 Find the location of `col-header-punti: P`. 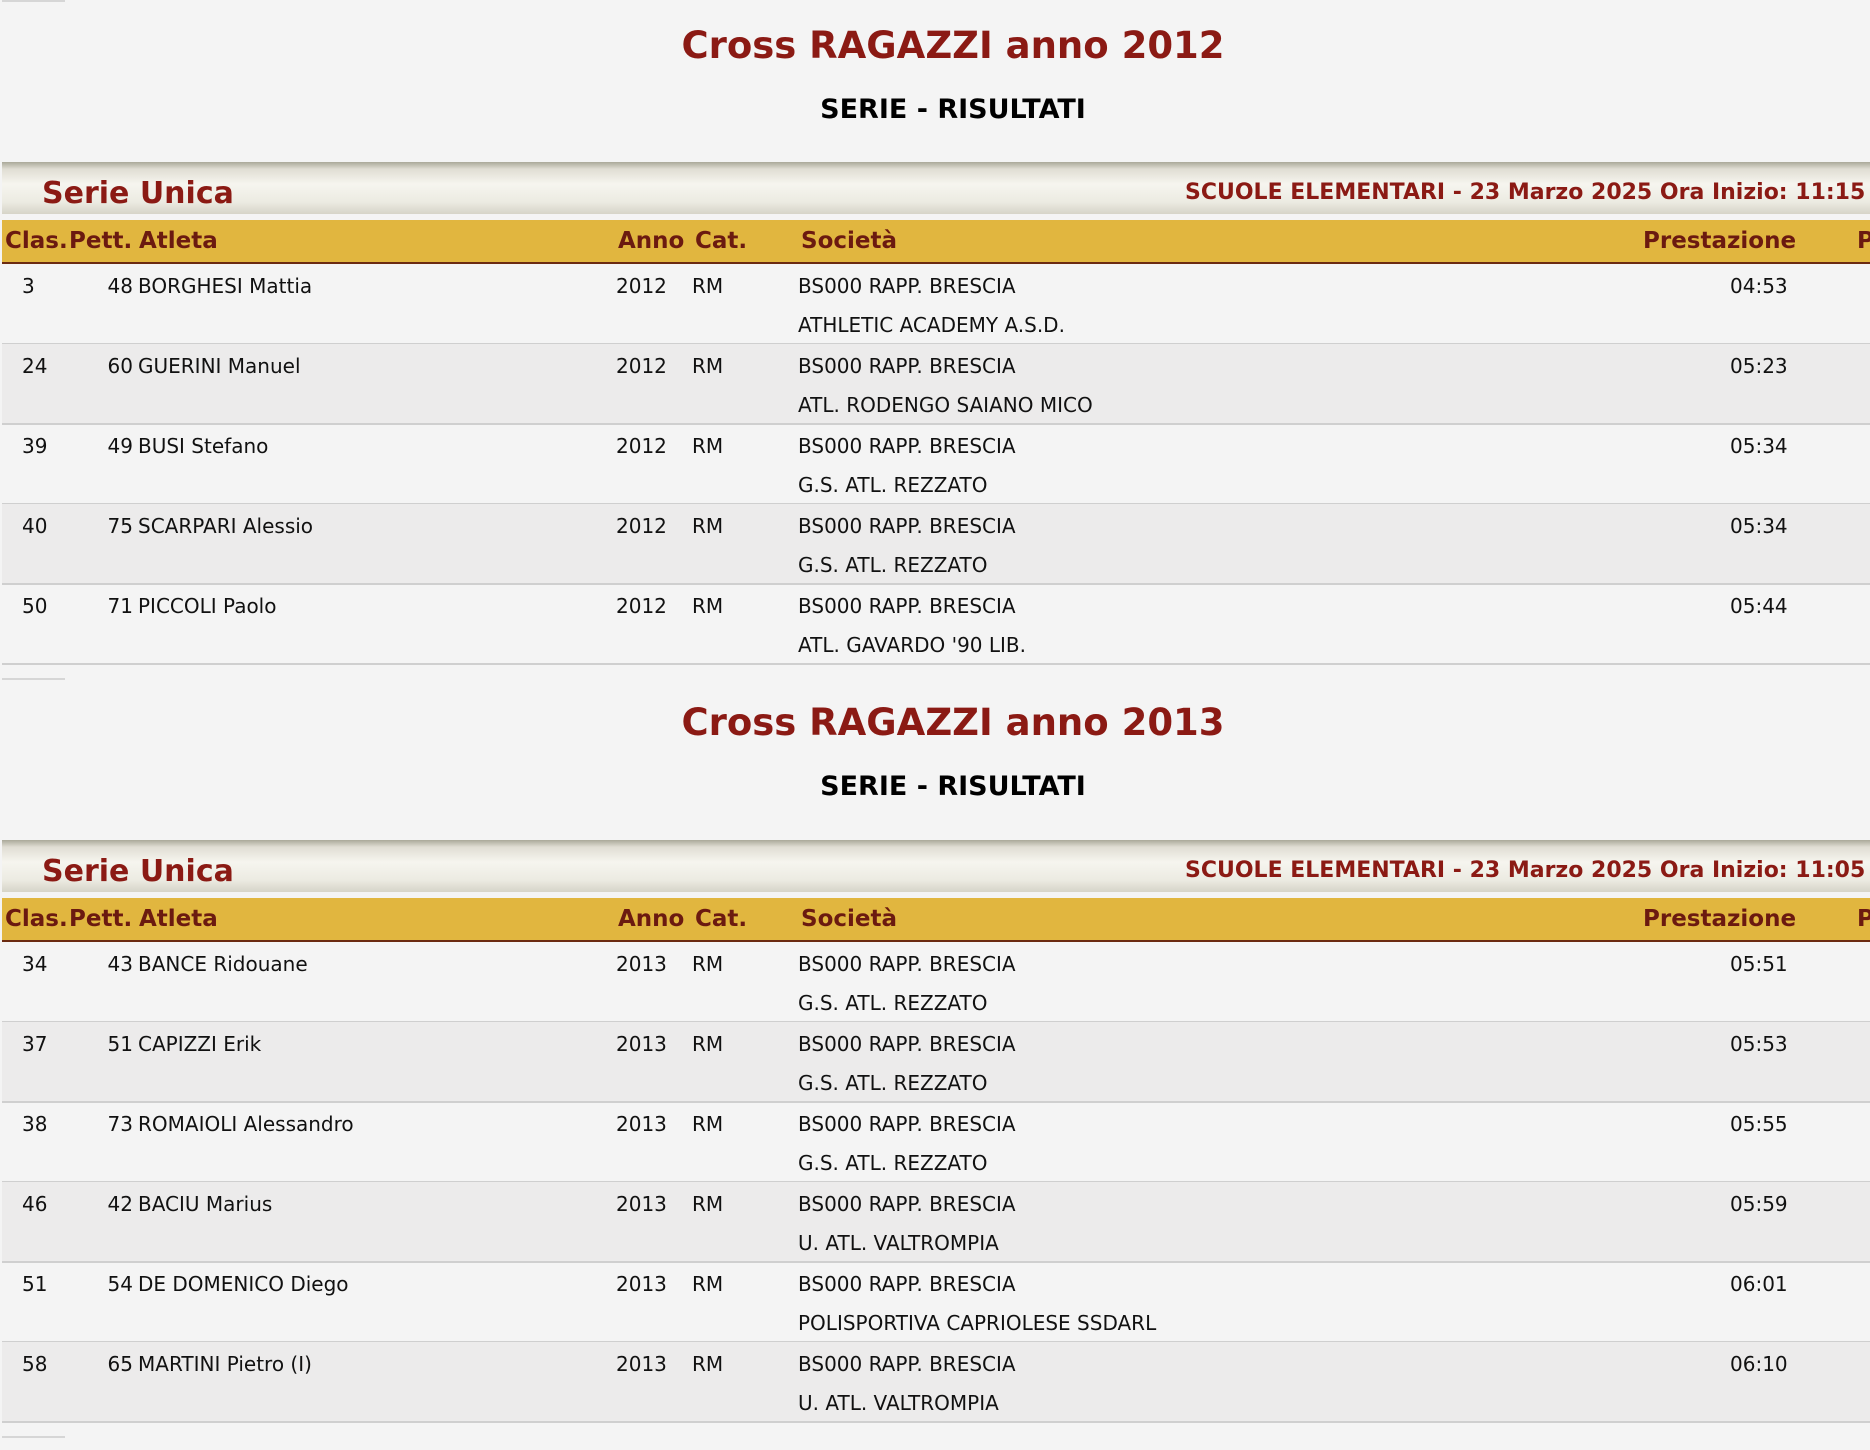

col-header-punti: P is located at coordinates (1863, 241).